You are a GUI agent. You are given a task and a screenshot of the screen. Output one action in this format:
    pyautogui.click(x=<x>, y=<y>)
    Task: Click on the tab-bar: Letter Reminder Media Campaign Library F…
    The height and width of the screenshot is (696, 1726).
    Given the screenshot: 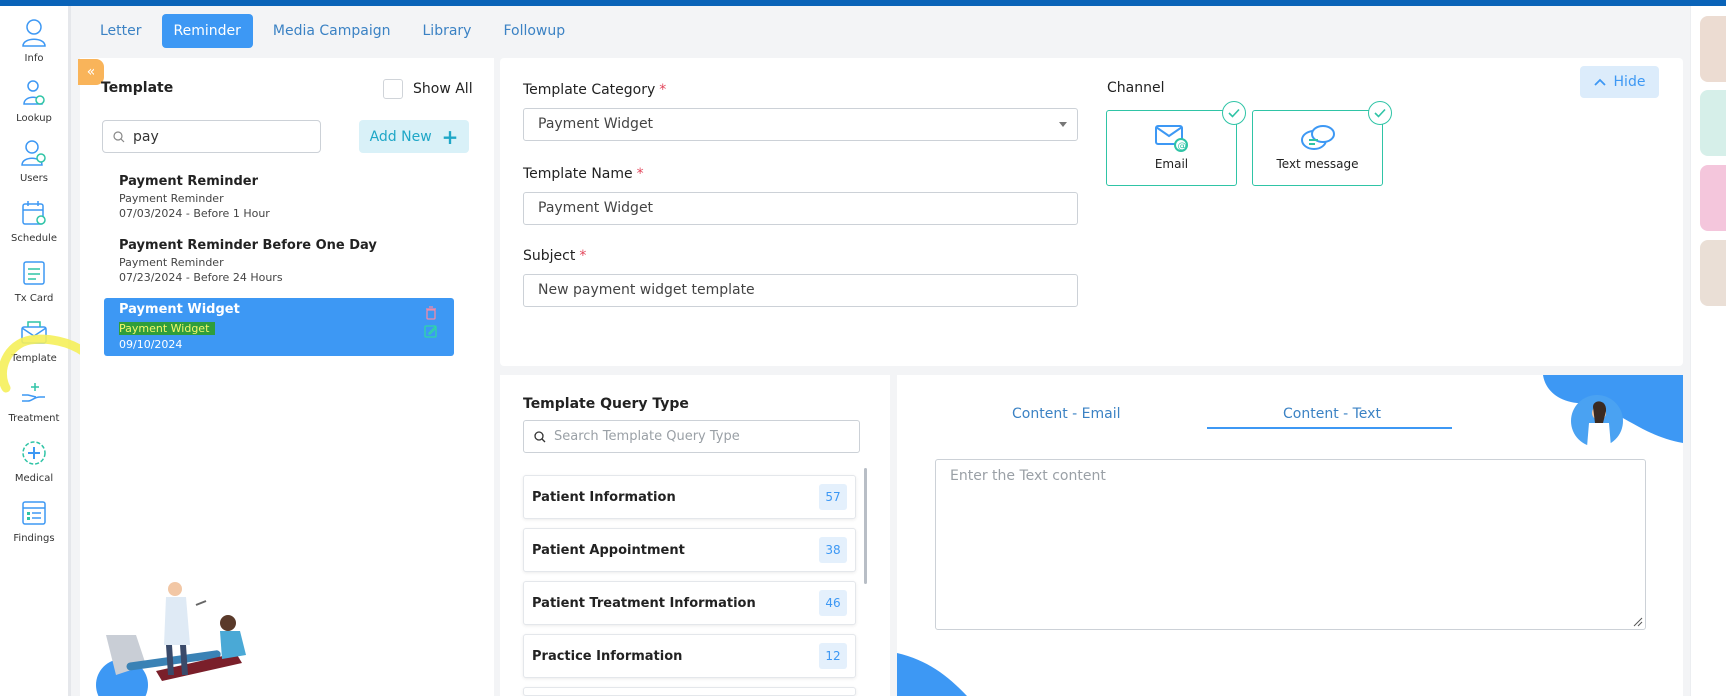 What is the action you would take?
    pyautogui.click(x=332, y=31)
    